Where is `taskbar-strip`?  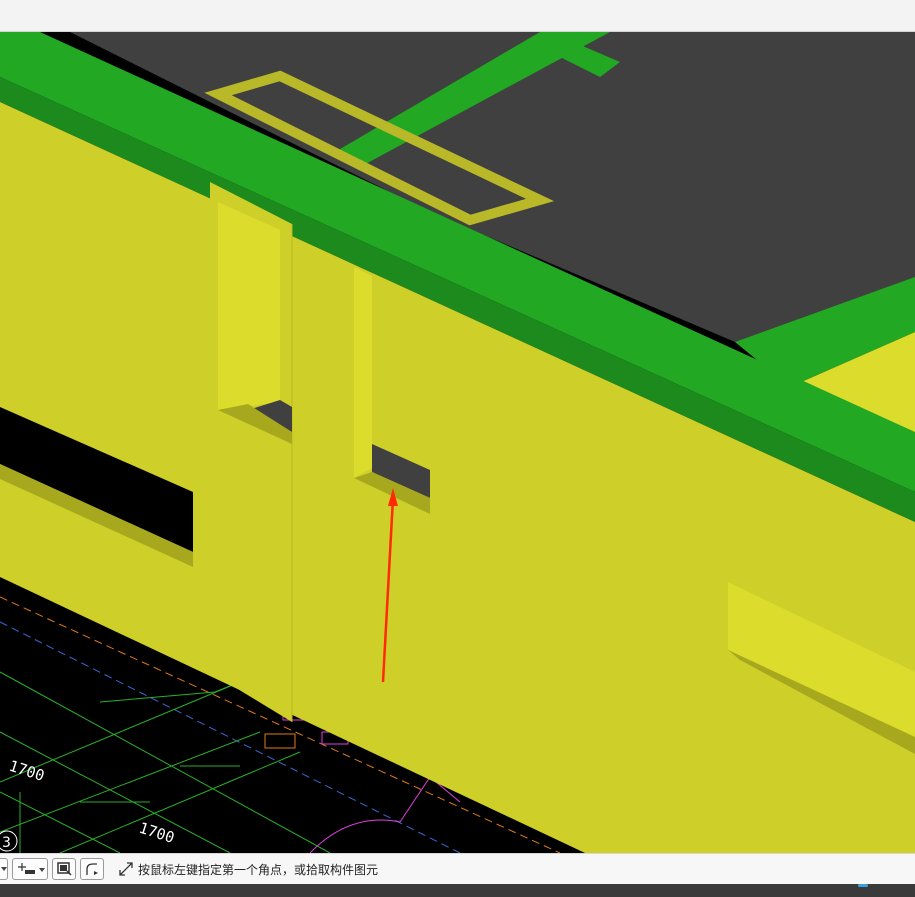
taskbar-strip is located at coordinates (457, 890).